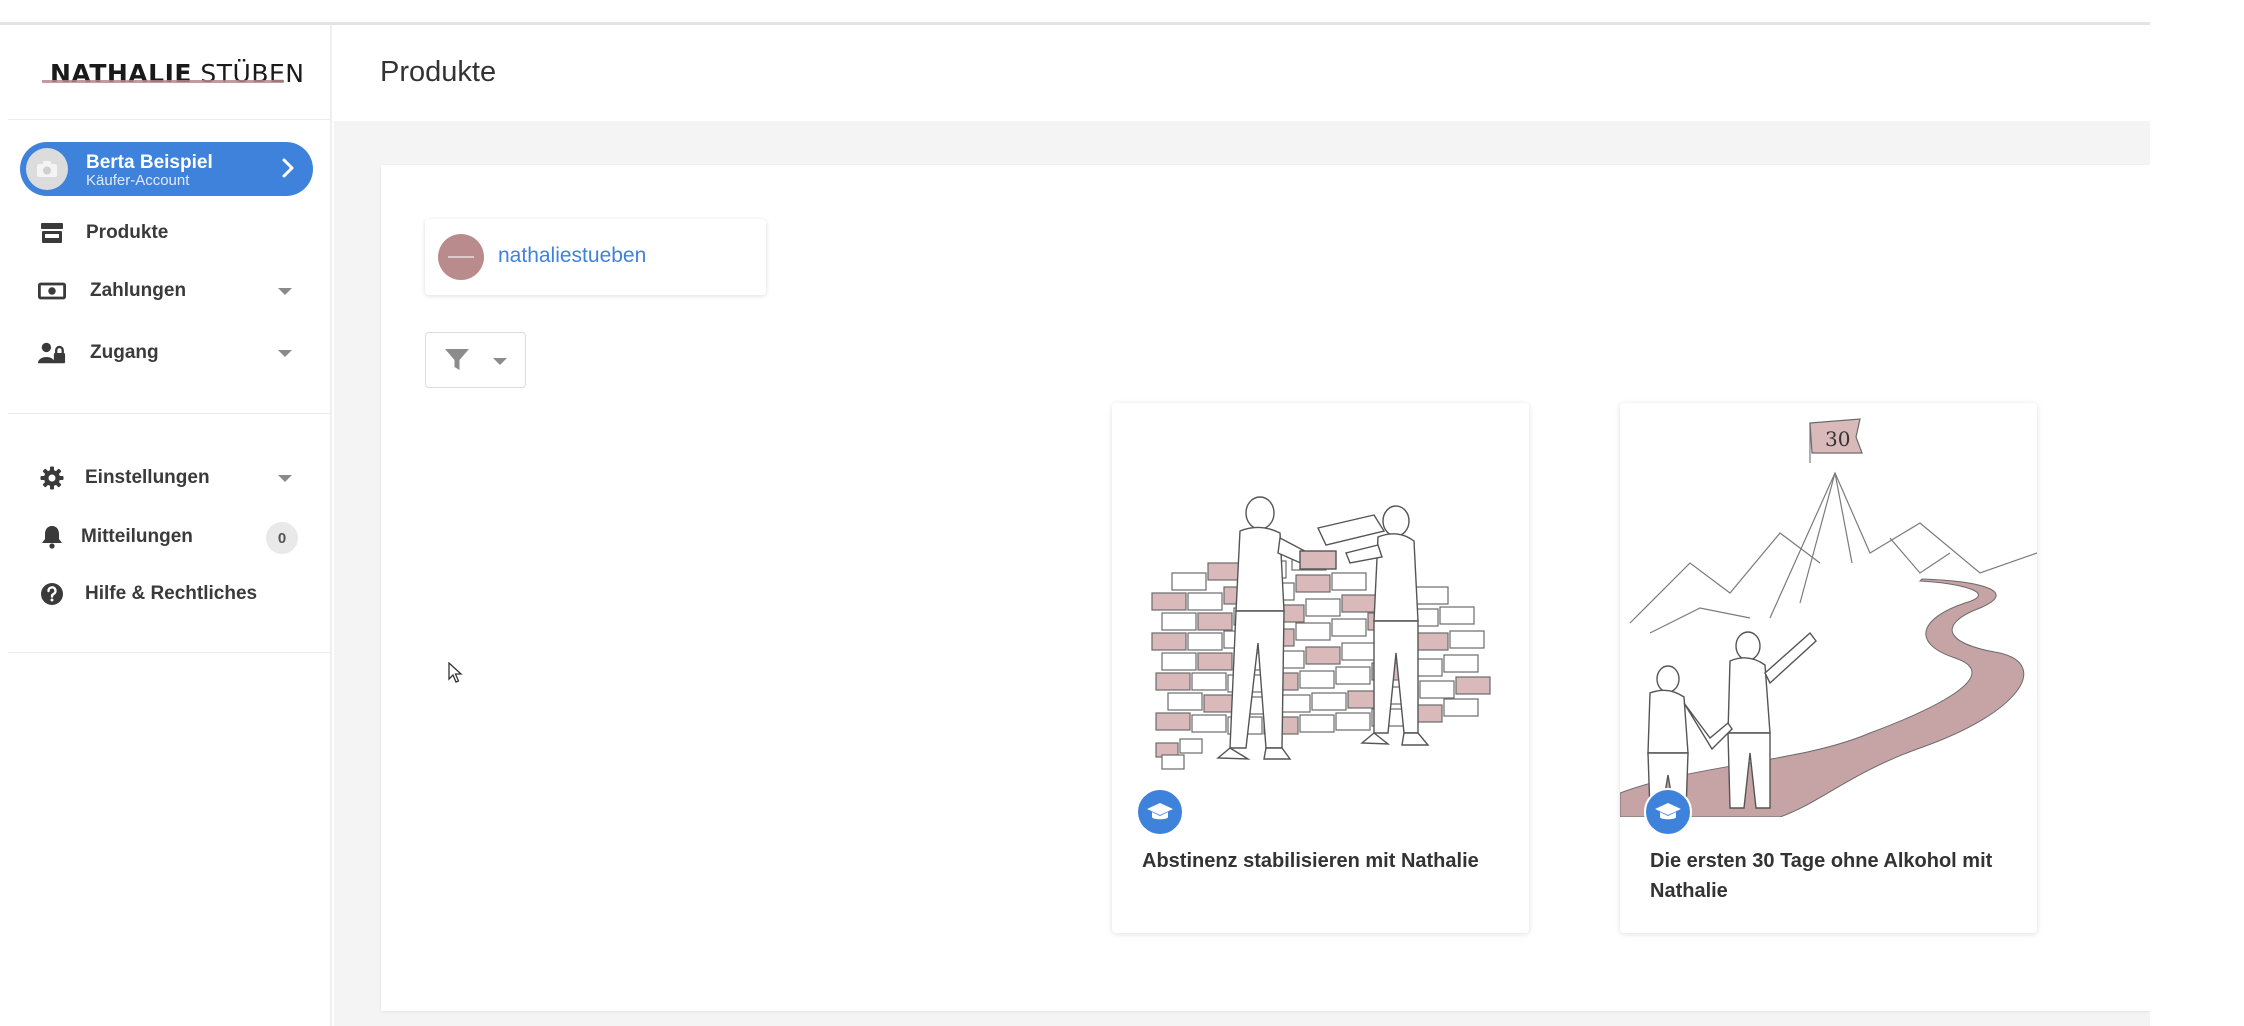  I want to click on flag-number: 30, so click(1837, 439).